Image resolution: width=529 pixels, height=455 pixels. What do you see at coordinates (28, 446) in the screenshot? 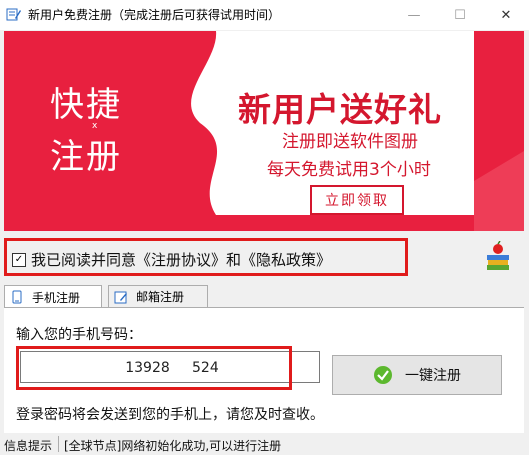
I see `status-label: 信息提示` at bounding box center [28, 446].